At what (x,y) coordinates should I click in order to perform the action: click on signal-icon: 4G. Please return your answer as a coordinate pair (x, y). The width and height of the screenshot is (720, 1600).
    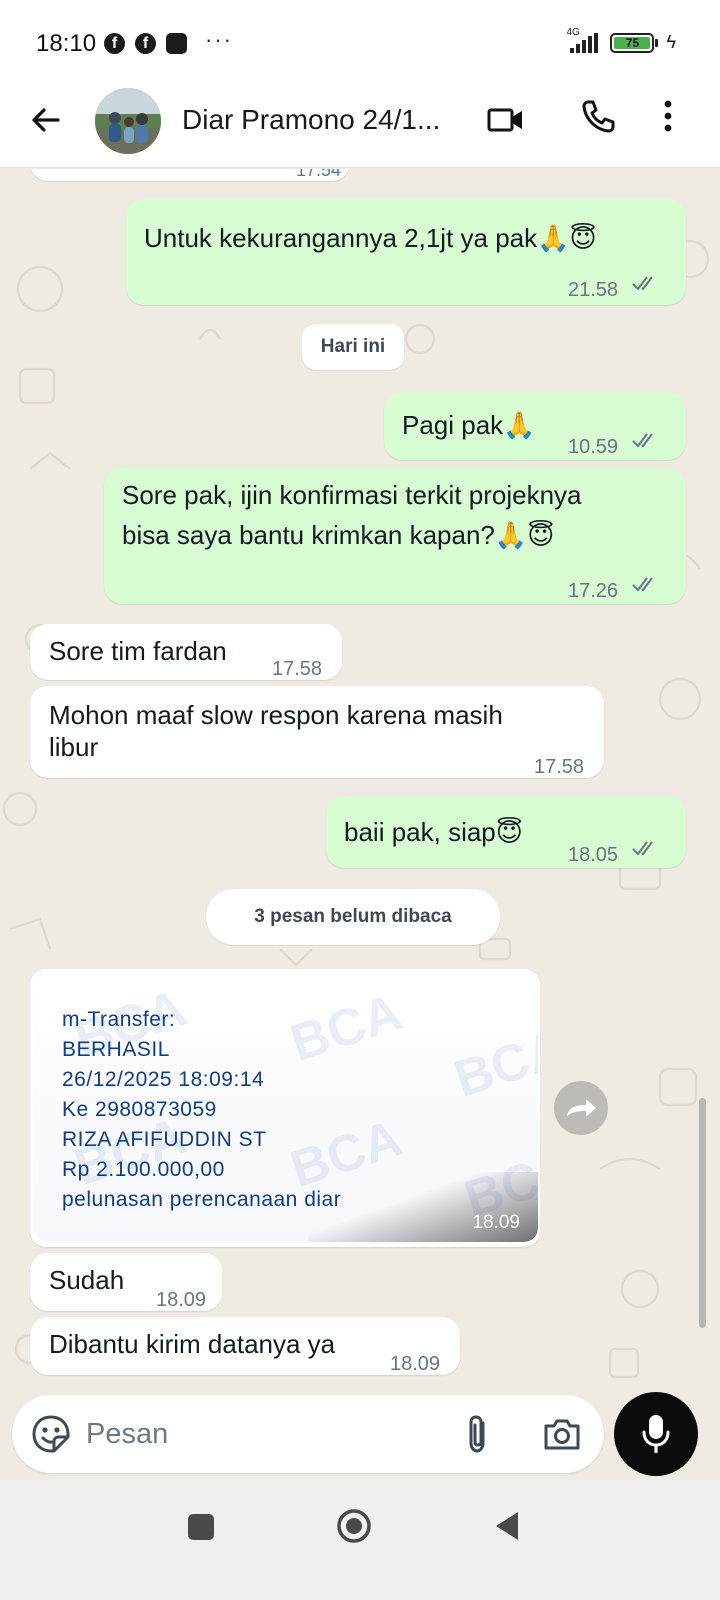
    Looking at the image, I should click on (582, 40).